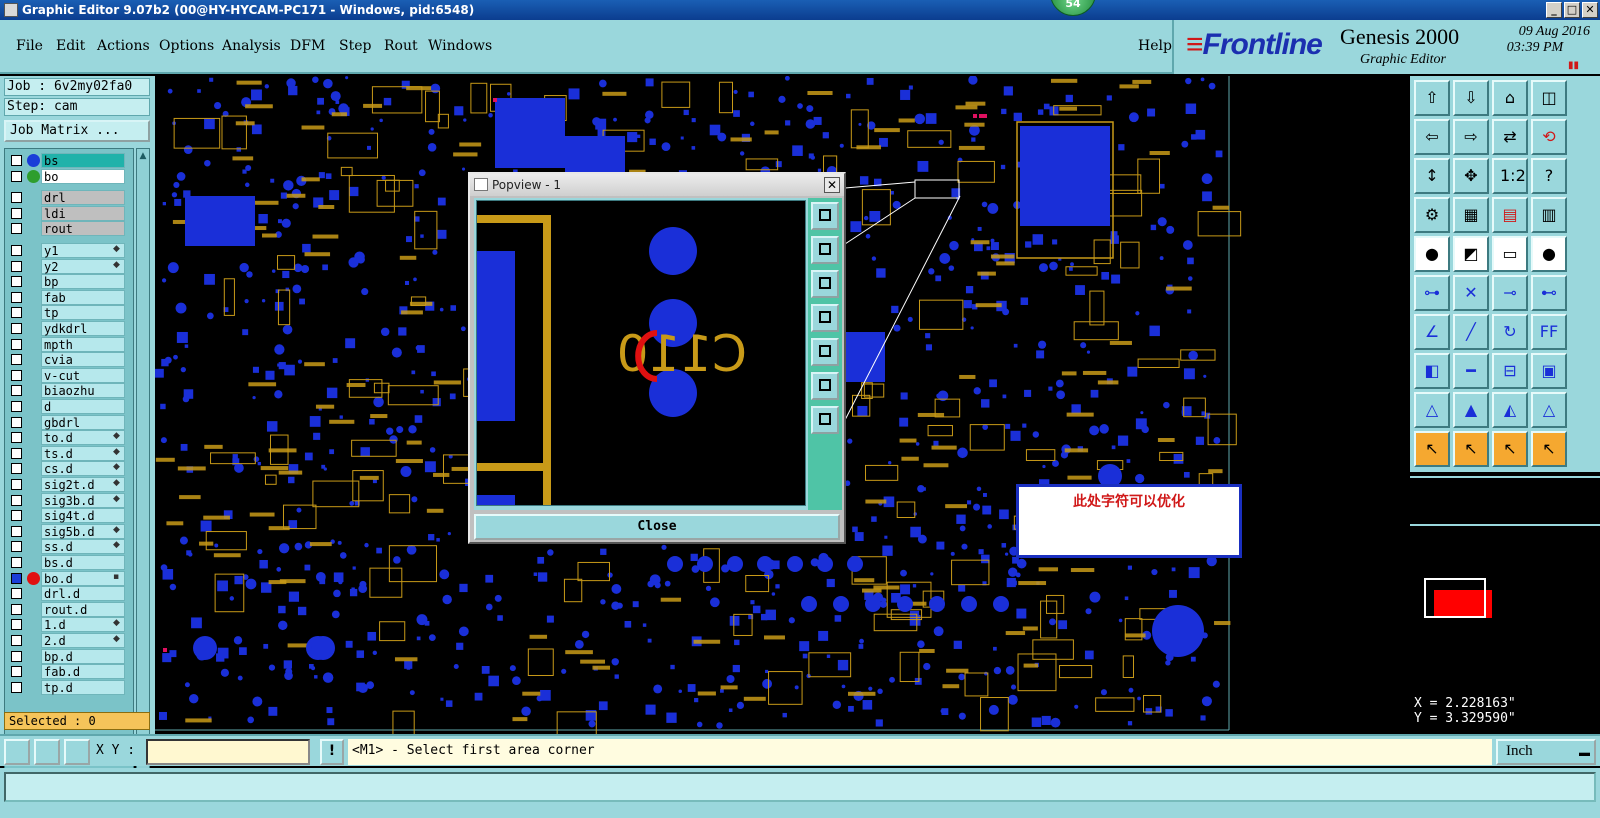 Image resolution: width=1600 pixels, height=818 pixels. I want to click on menu-windows: Windows, so click(460, 46).